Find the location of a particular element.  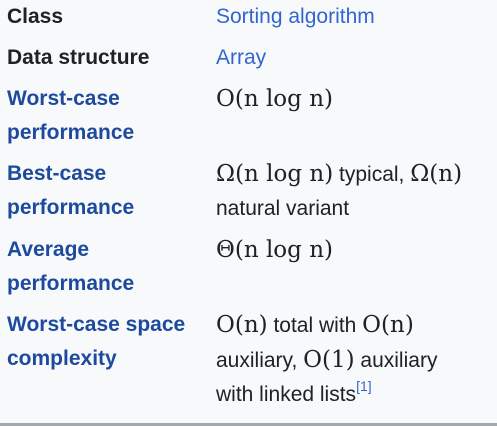

label-data-structure: Data structure is located at coordinates (78, 57).